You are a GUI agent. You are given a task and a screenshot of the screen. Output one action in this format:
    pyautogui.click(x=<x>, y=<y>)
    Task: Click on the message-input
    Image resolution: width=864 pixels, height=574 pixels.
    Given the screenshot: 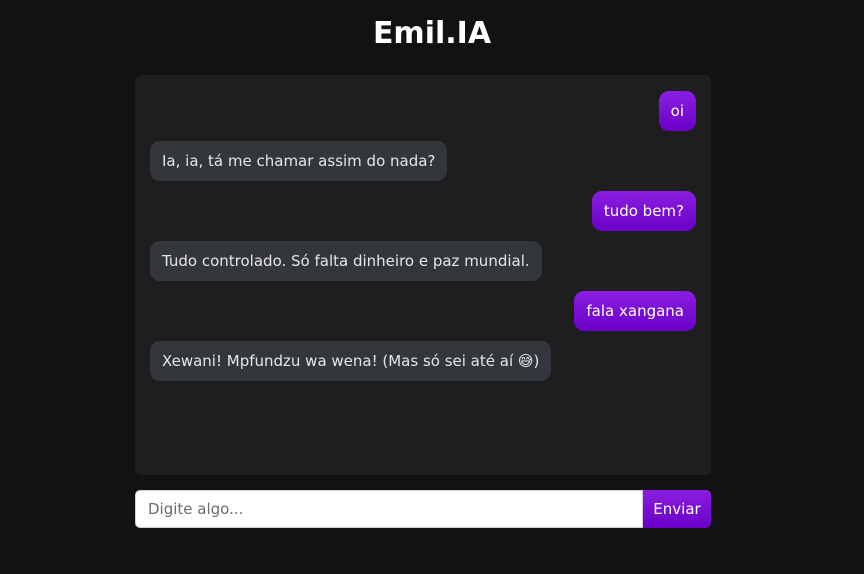 What is the action you would take?
    pyautogui.click(x=389, y=509)
    